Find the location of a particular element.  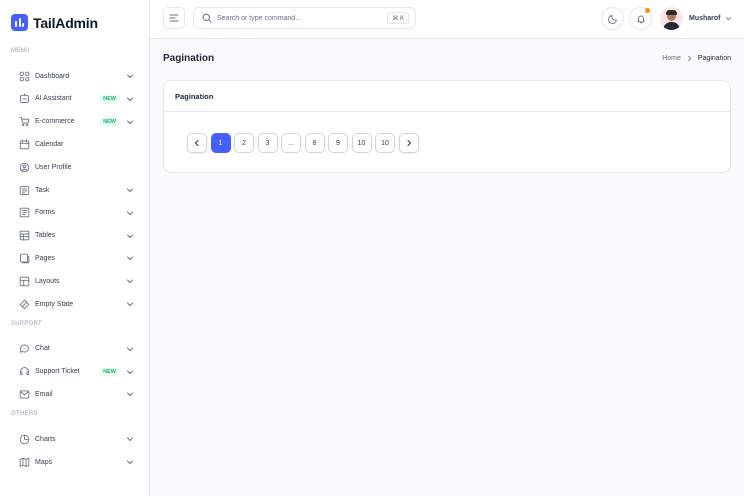

sidebar-item-label: Empty State is located at coordinates (54, 304).